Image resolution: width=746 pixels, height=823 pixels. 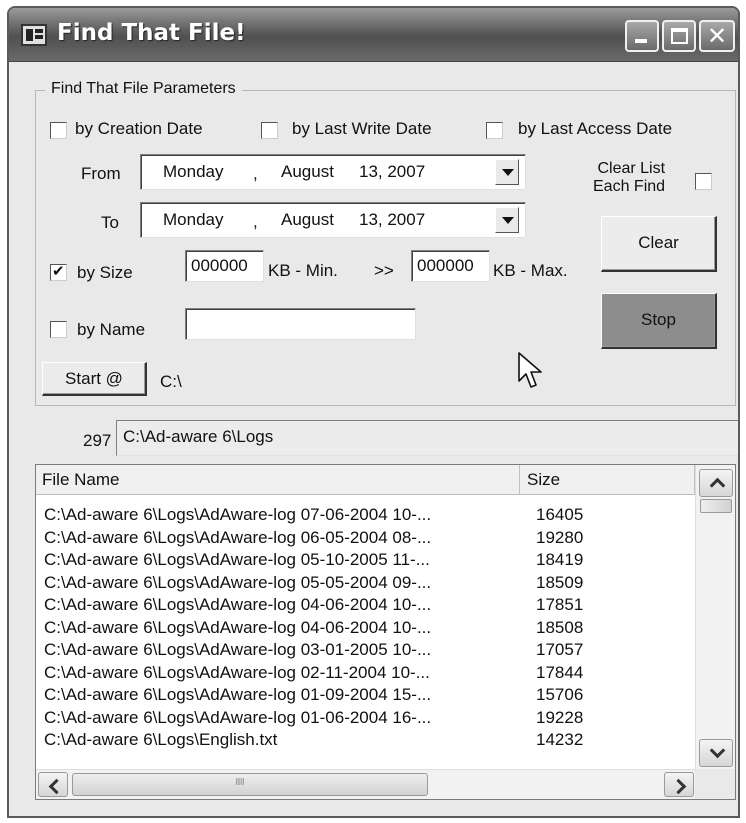 I want to click on by-last-write-date-label: by Last Write Date, so click(x=362, y=128).